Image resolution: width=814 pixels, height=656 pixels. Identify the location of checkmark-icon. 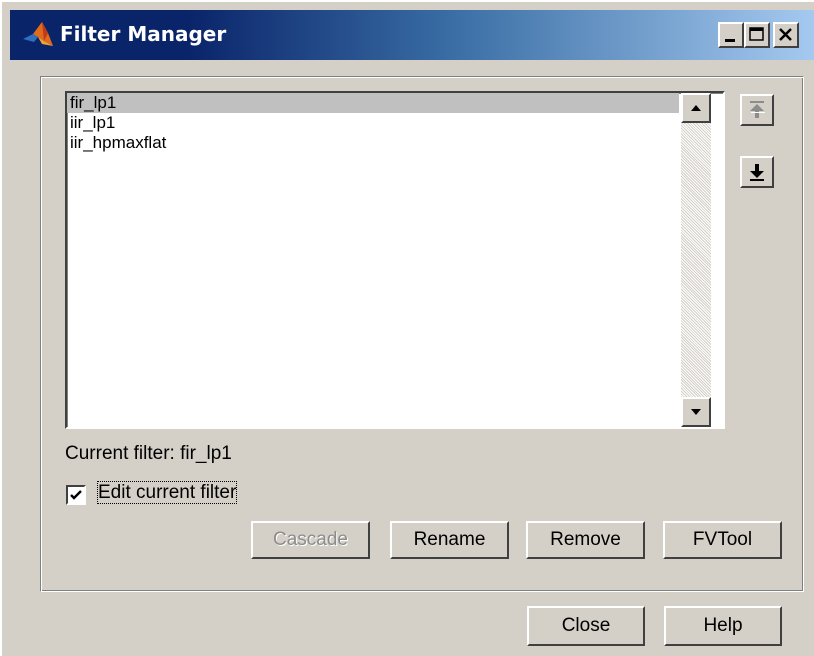
(76, 495).